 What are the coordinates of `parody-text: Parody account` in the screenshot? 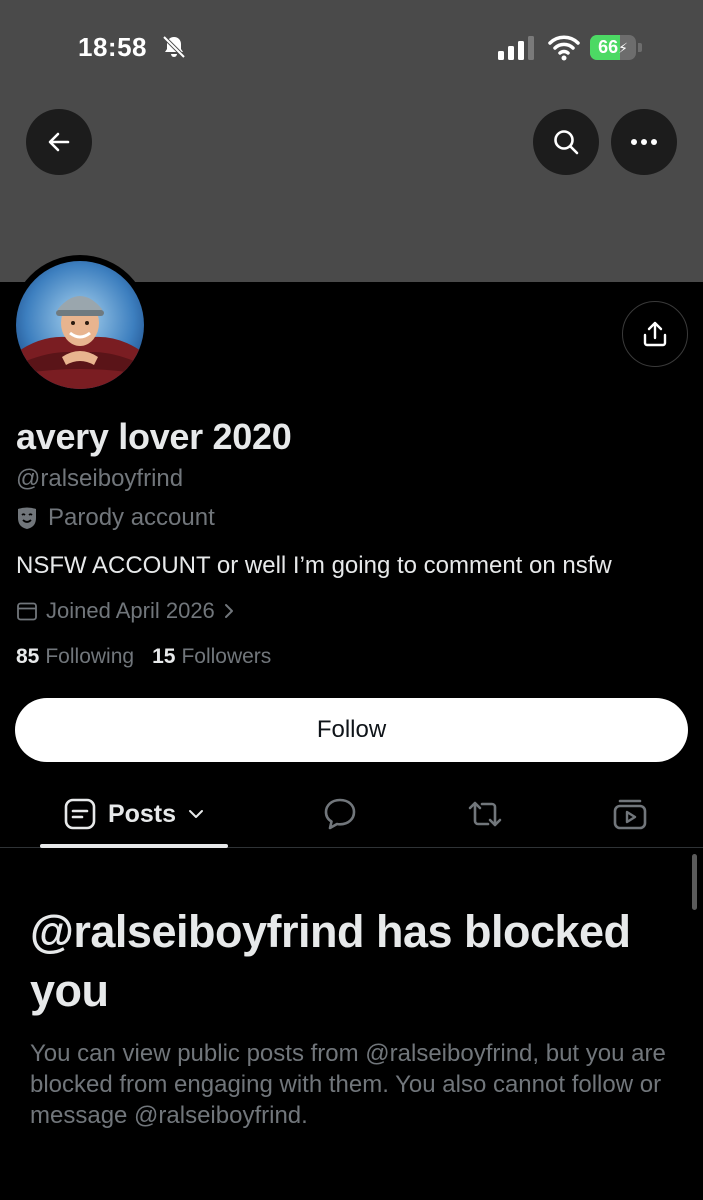 It's located at (131, 517).